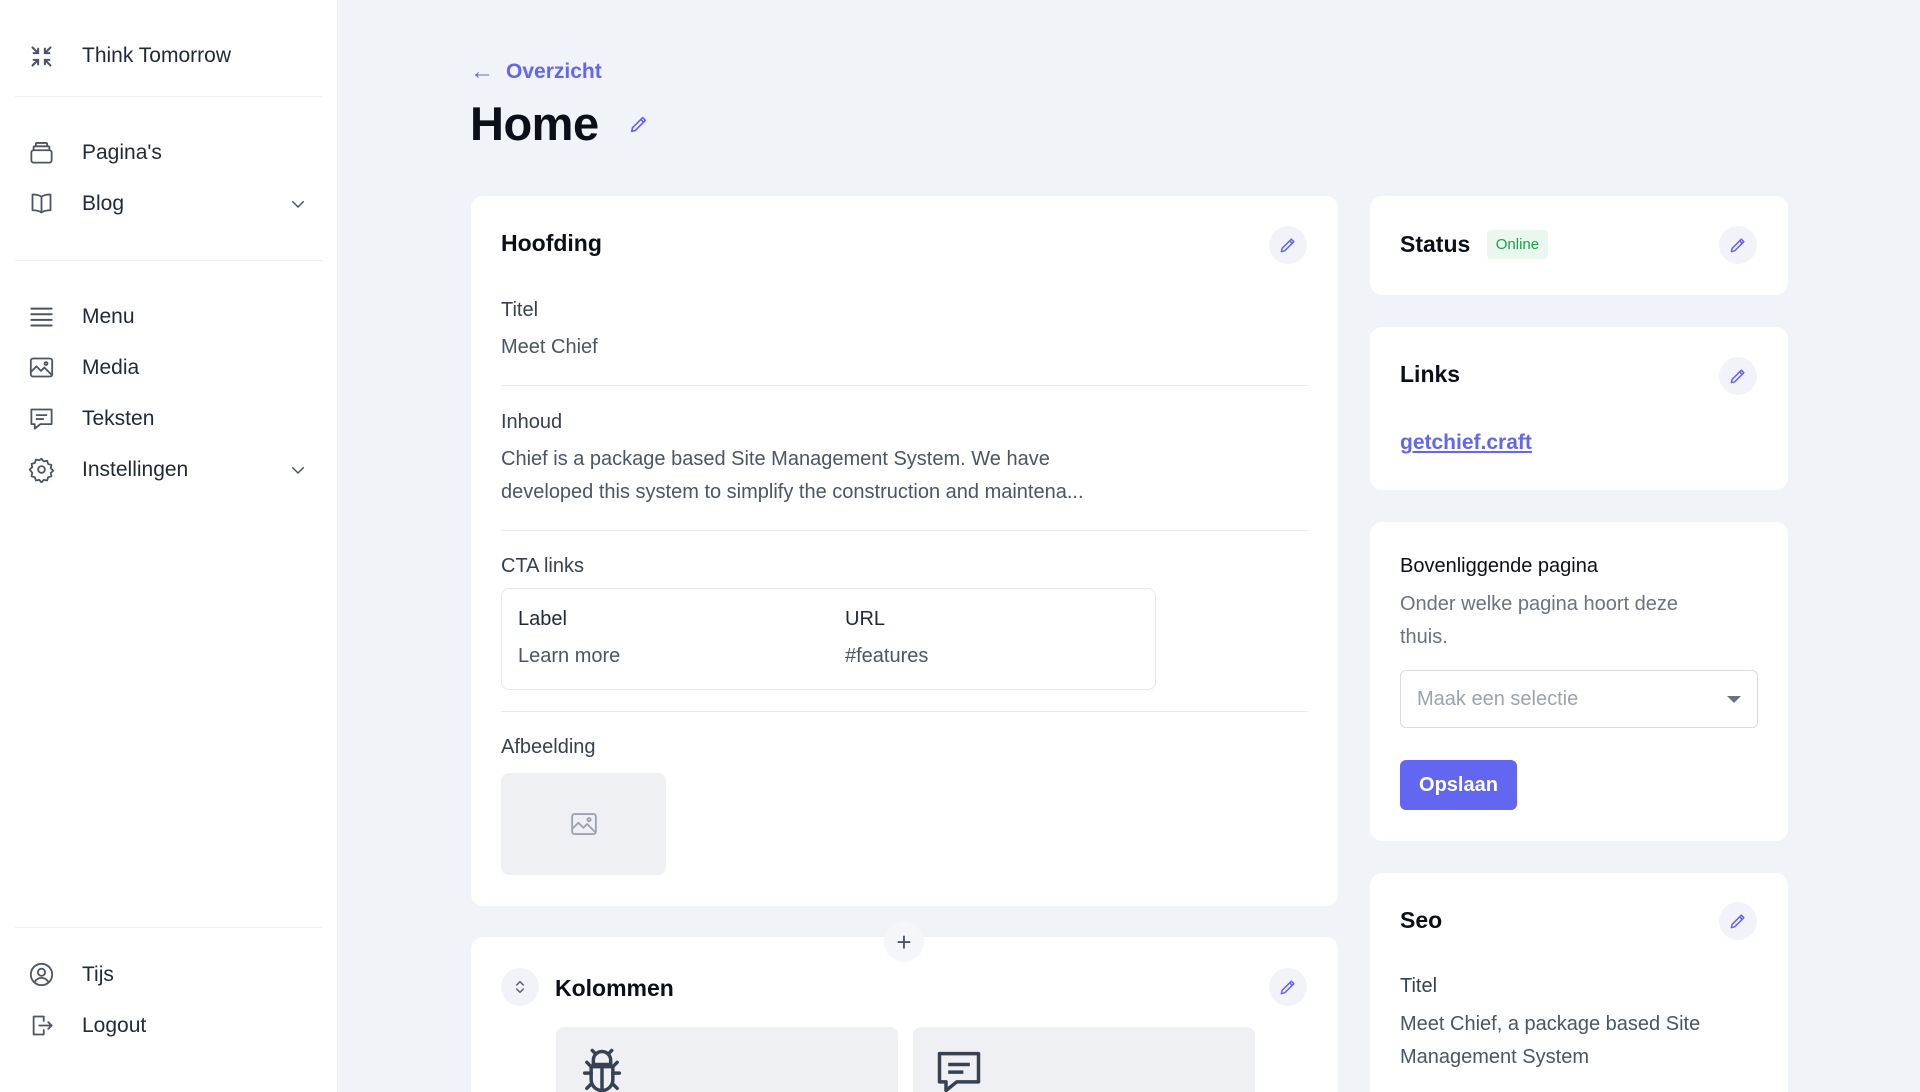 This screenshot has width=1920, height=1092. I want to click on sidebar-item-menu: Menu, so click(168, 316).